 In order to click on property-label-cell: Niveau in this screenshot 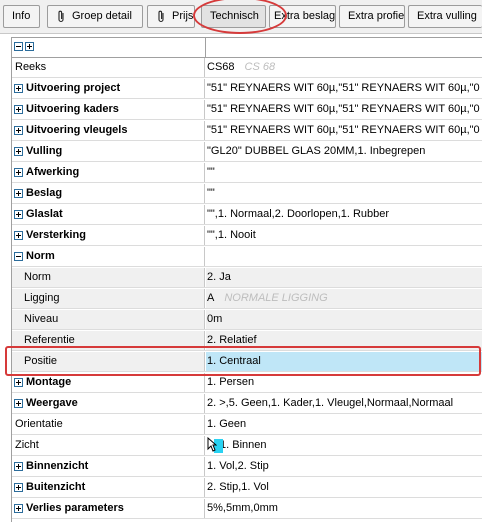, I will do `click(108, 319)`.